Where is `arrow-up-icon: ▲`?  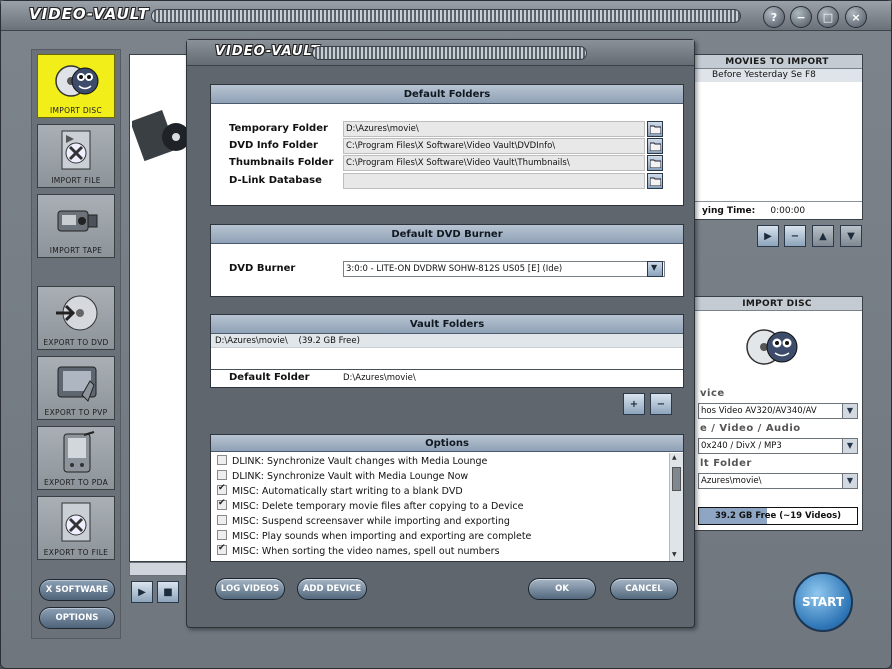
arrow-up-icon: ▲ is located at coordinates (823, 236).